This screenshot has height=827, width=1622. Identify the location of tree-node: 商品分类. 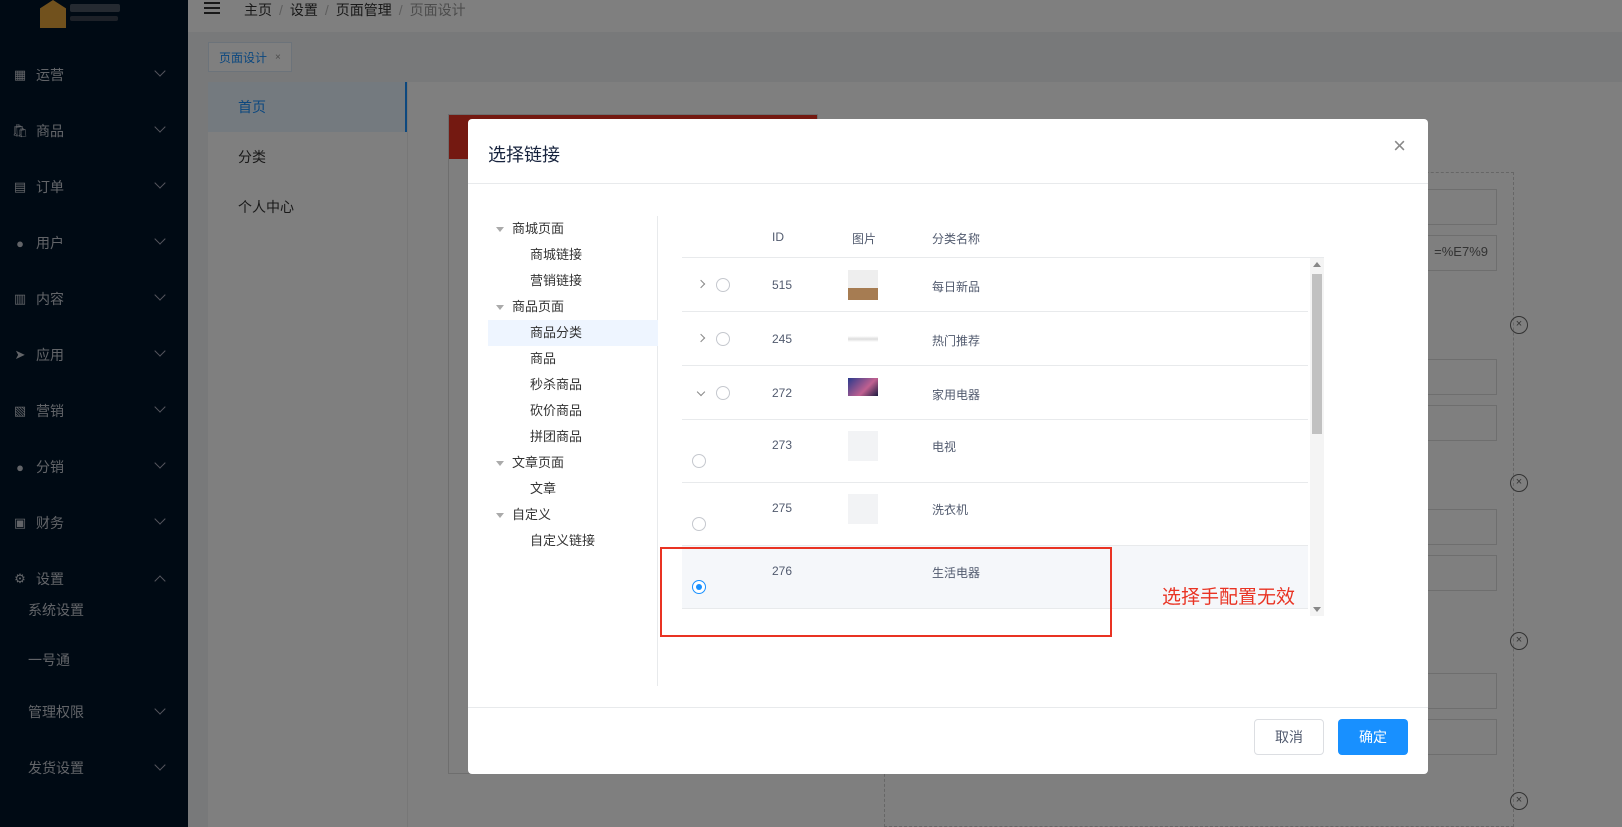
(573, 333).